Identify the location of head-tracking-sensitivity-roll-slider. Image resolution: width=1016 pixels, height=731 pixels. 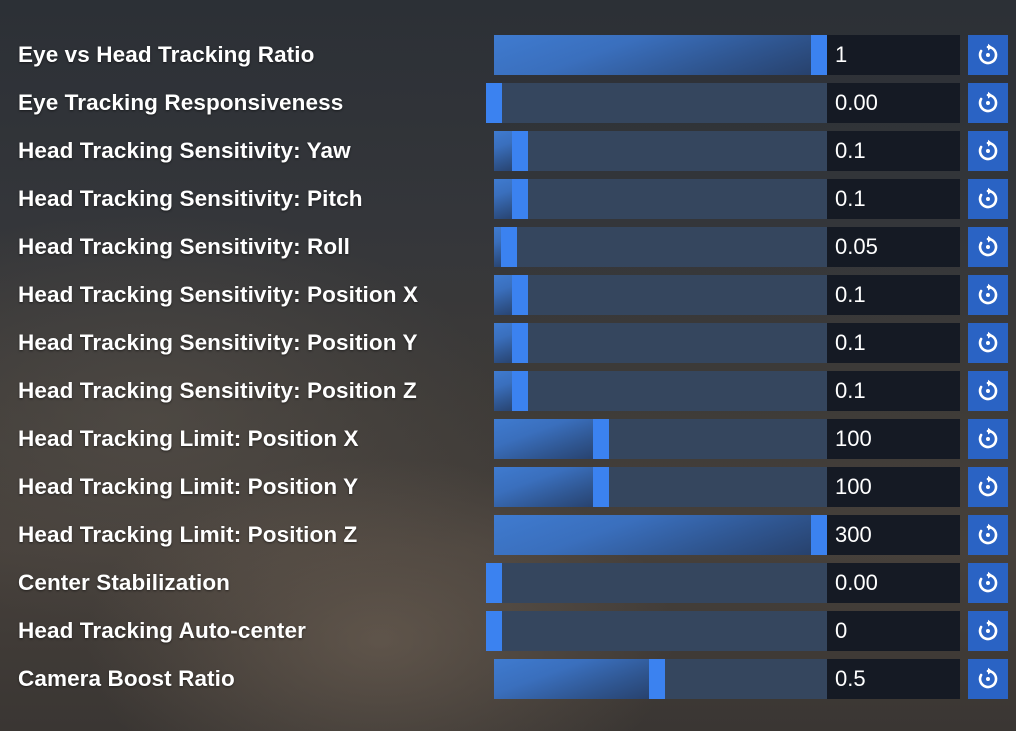
(660, 247).